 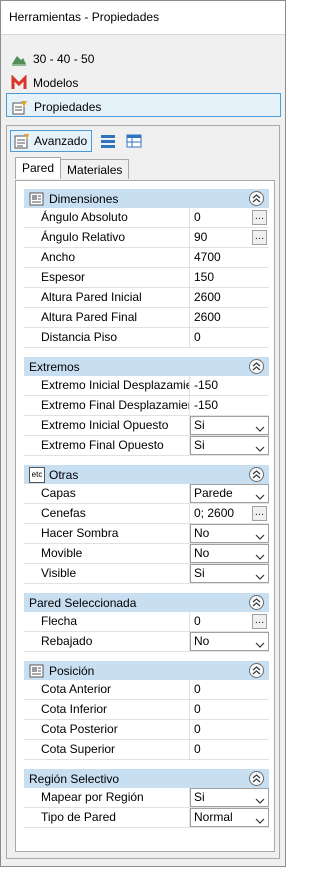 I want to click on section-pared-seleccionada: Pared Seleccionada Flecha 0… Rebajado No, so click(x=146, y=622).